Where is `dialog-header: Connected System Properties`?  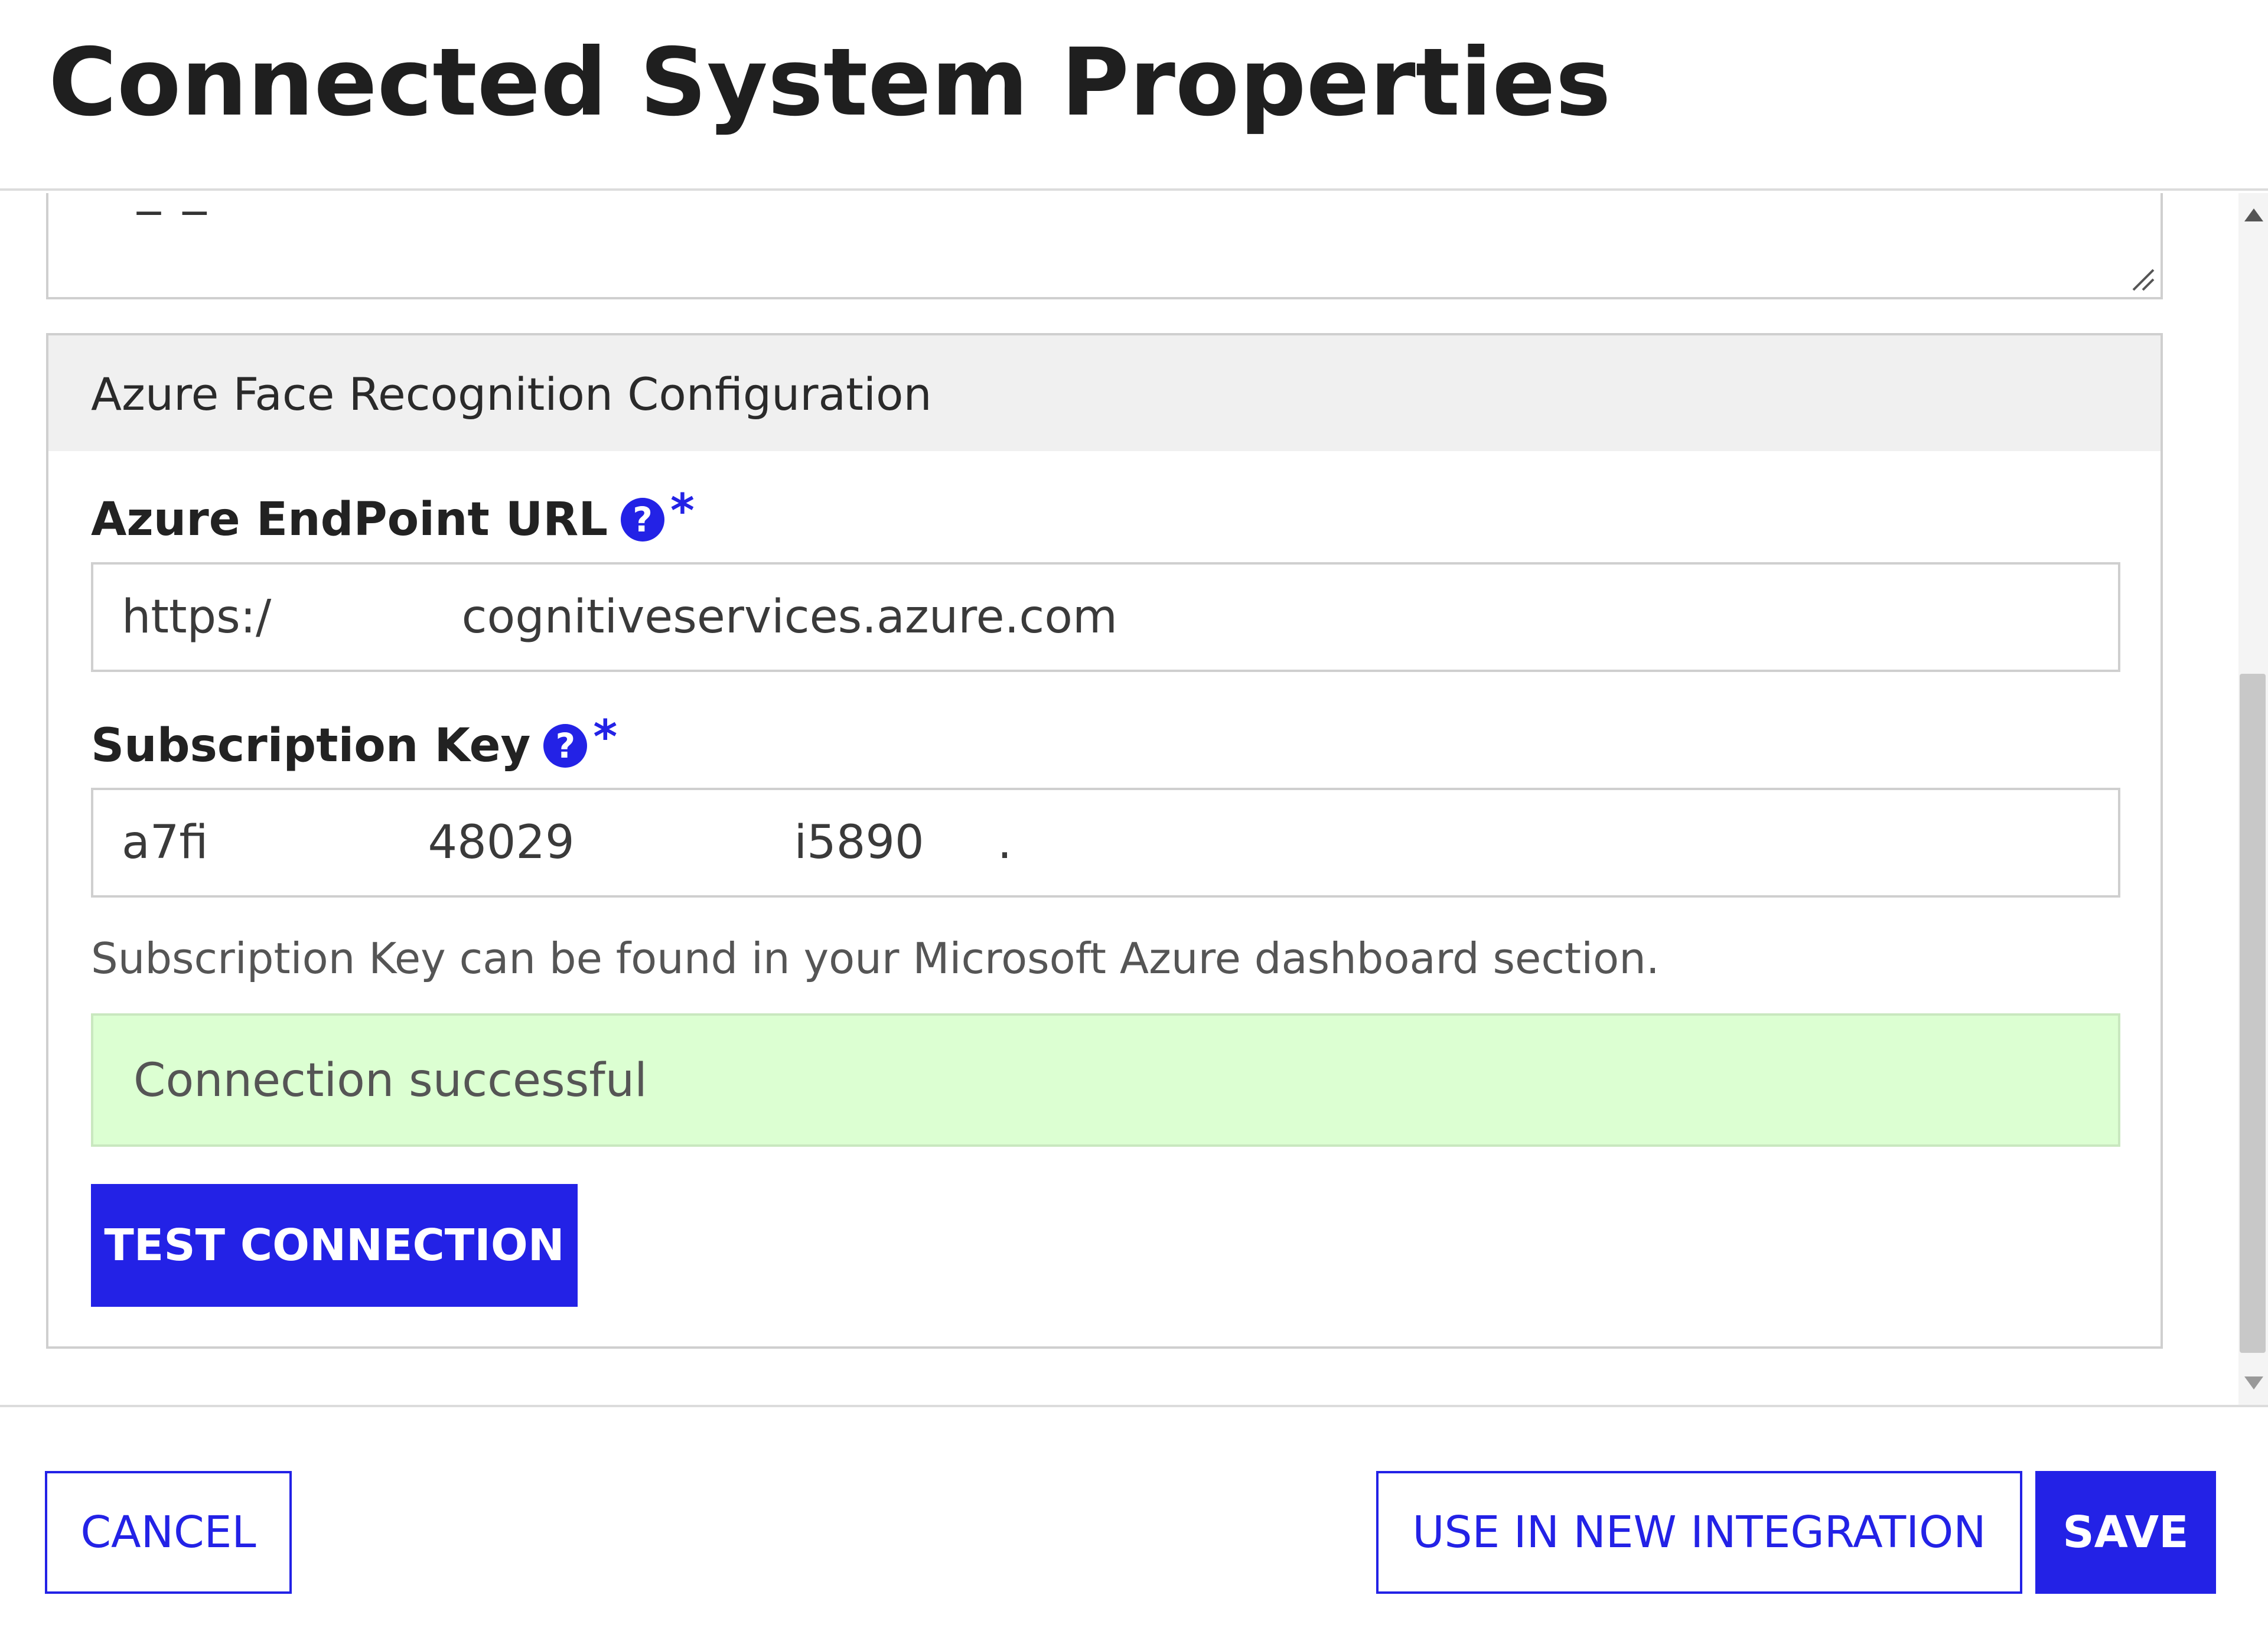 dialog-header: Connected System Properties is located at coordinates (1134, 95).